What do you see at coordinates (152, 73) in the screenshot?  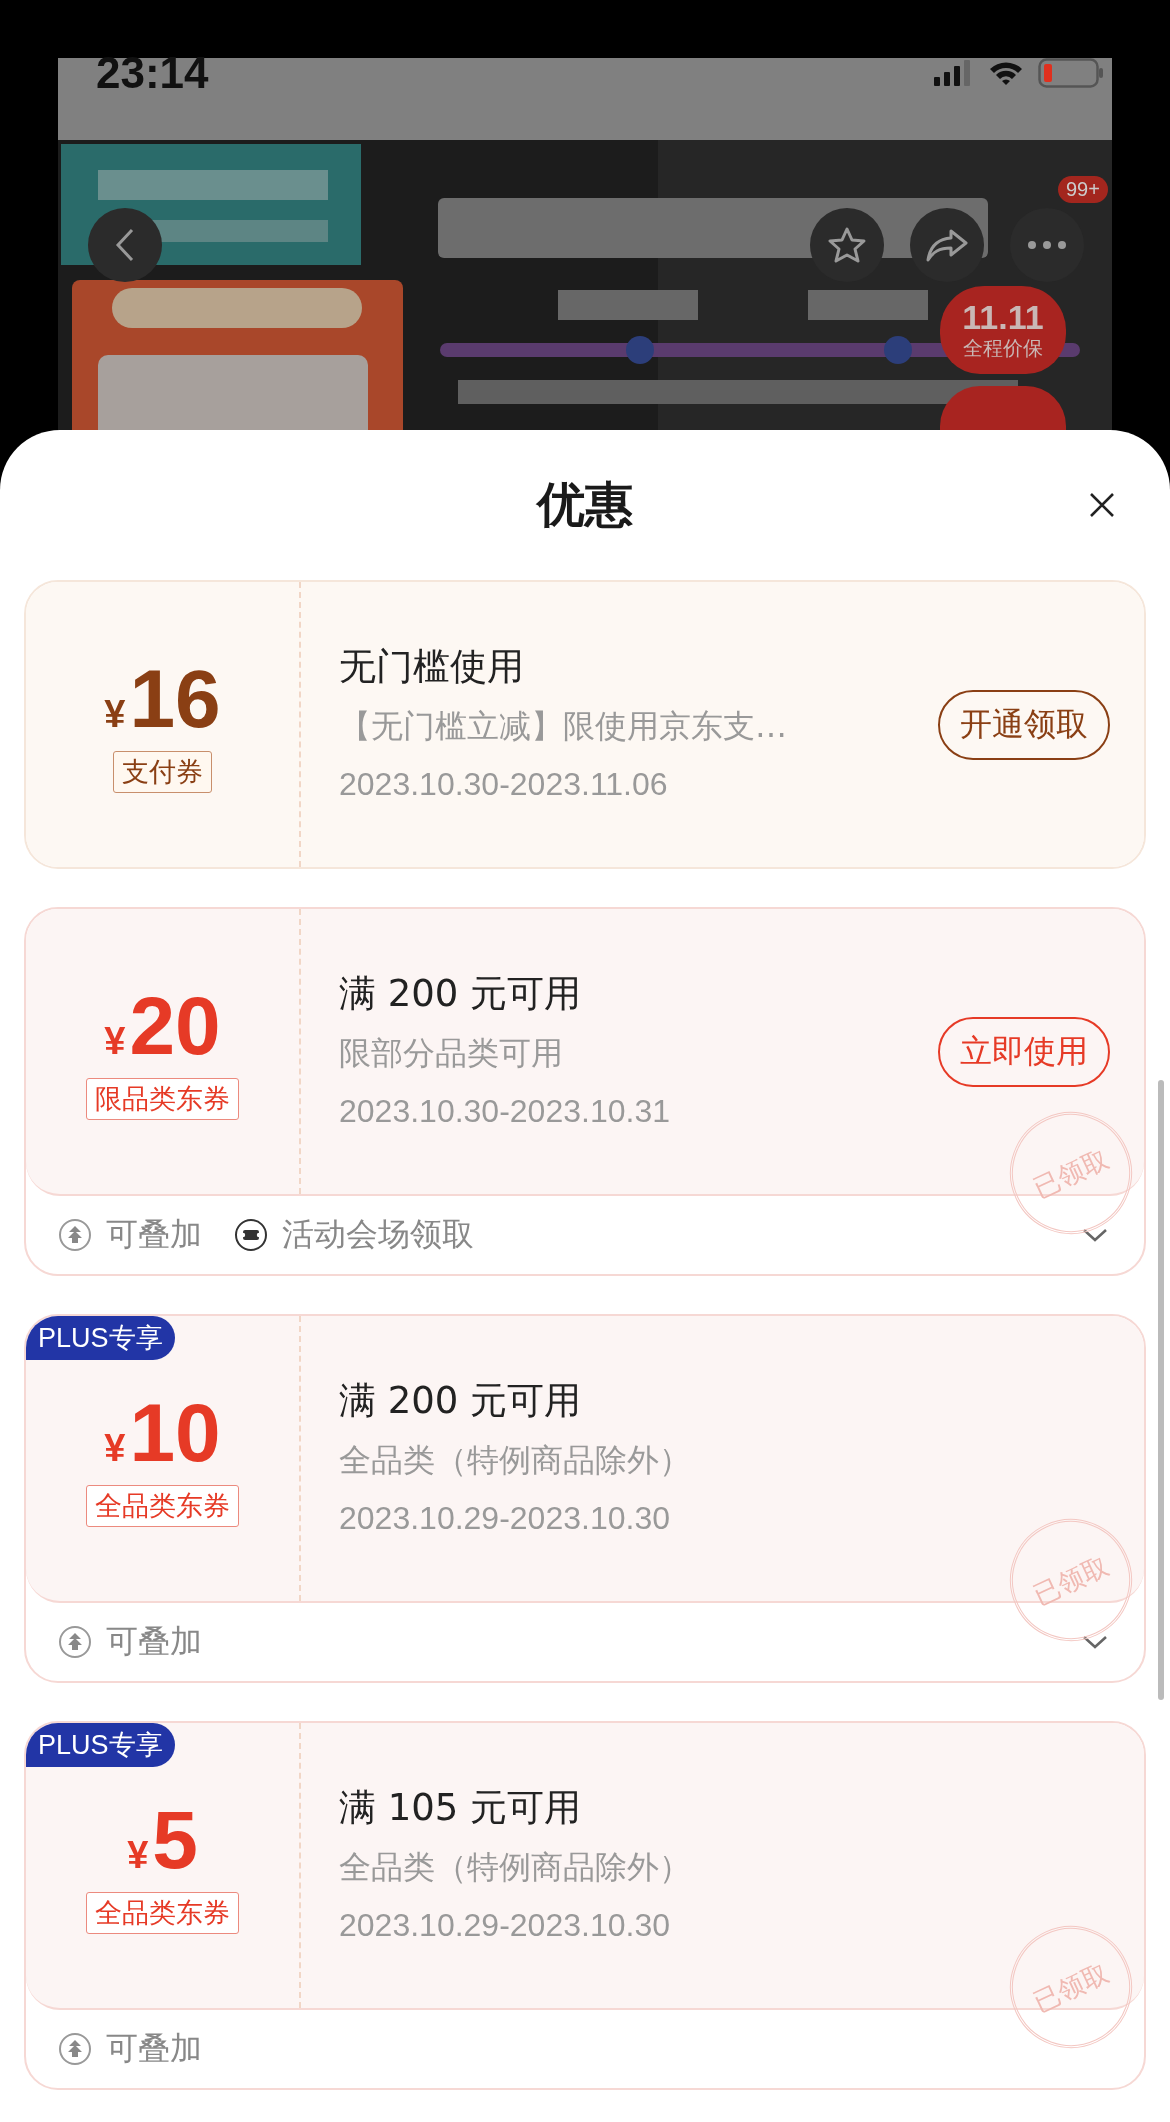 I see `status-time: 23:14` at bounding box center [152, 73].